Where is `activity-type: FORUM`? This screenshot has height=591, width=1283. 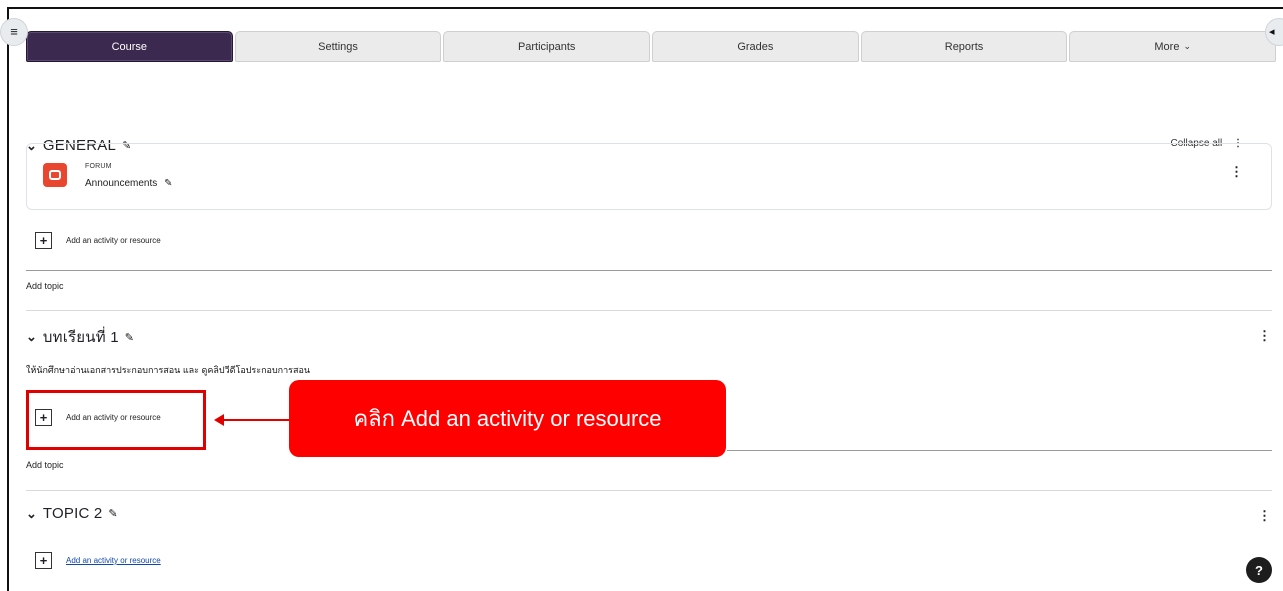
activity-type: FORUM is located at coordinates (98, 166).